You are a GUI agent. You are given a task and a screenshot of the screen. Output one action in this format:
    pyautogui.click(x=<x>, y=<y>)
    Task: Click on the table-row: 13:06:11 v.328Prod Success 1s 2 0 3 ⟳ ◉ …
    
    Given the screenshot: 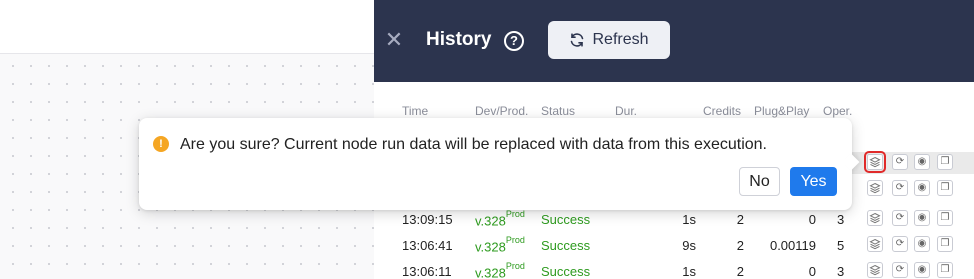 What is the action you would take?
    pyautogui.click(x=674, y=269)
    